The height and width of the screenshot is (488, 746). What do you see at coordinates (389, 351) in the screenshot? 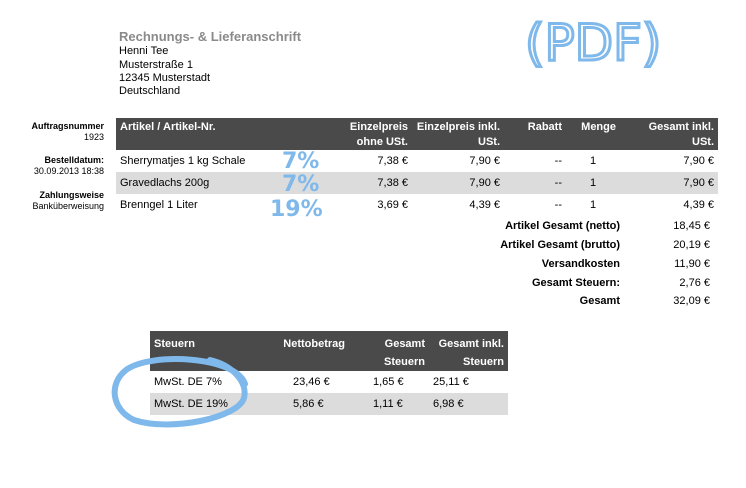
I see `tax-header-tax-total: Gesamt Steuern` at bounding box center [389, 351].